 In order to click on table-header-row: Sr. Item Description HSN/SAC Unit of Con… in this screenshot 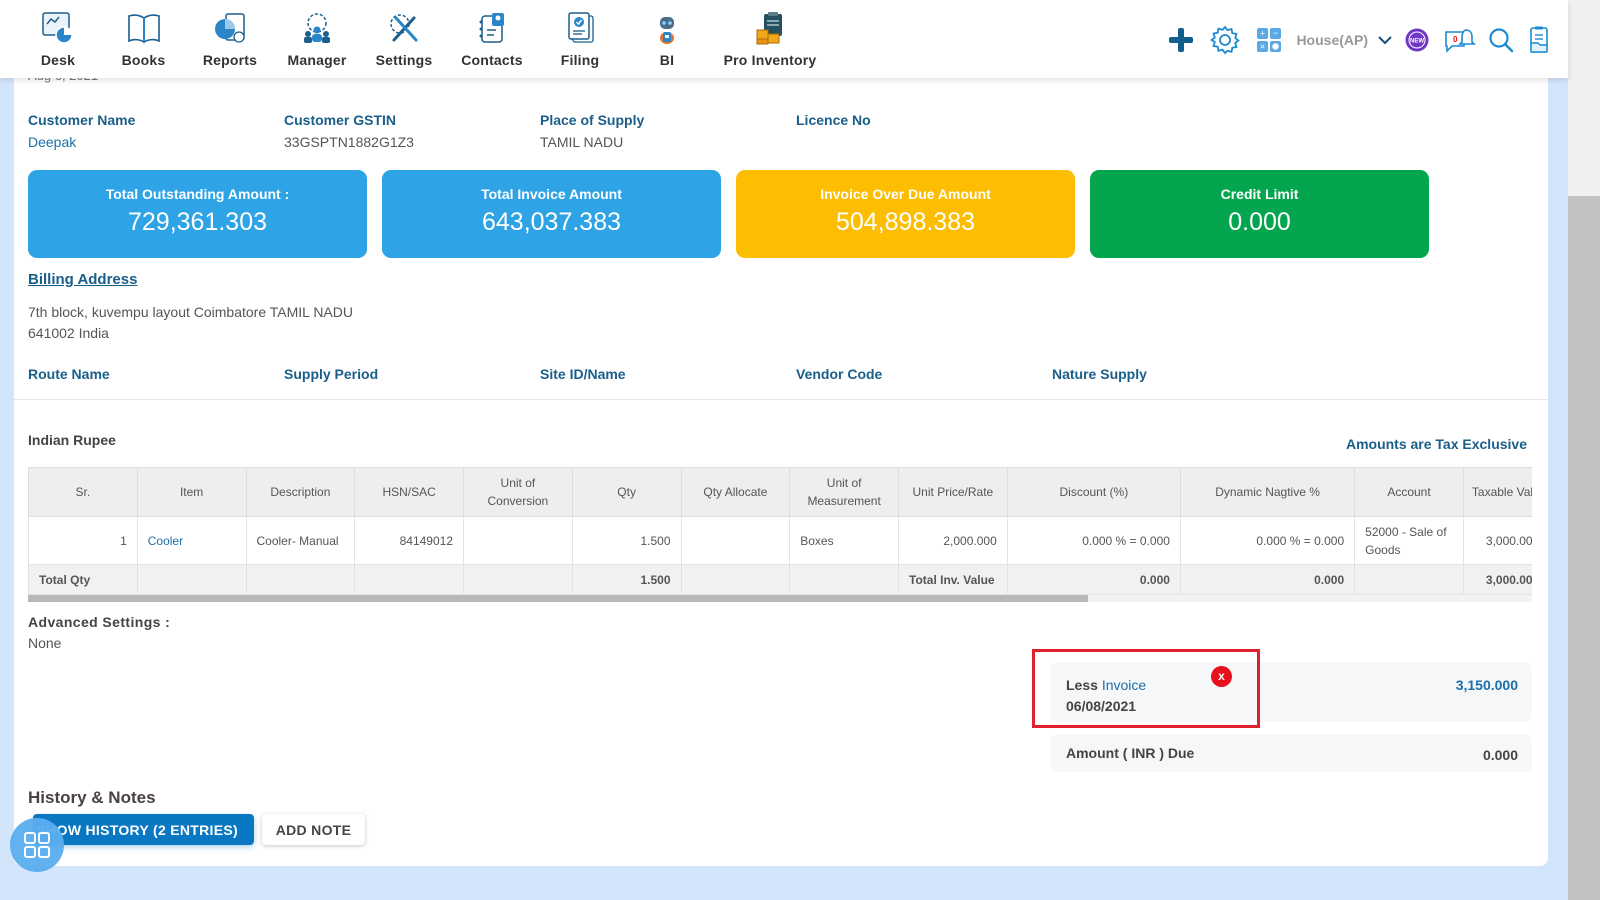, I will do `click(780, 492)`.